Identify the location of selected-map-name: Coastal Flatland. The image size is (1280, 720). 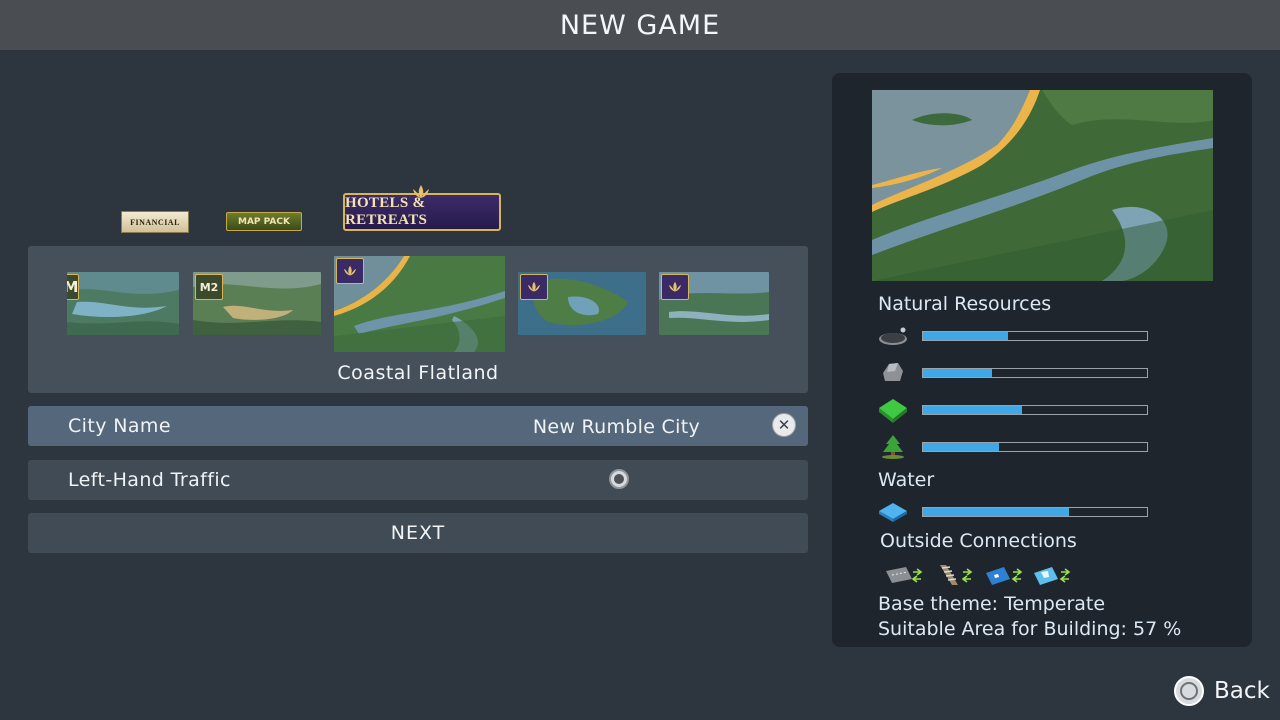
(418, 373).